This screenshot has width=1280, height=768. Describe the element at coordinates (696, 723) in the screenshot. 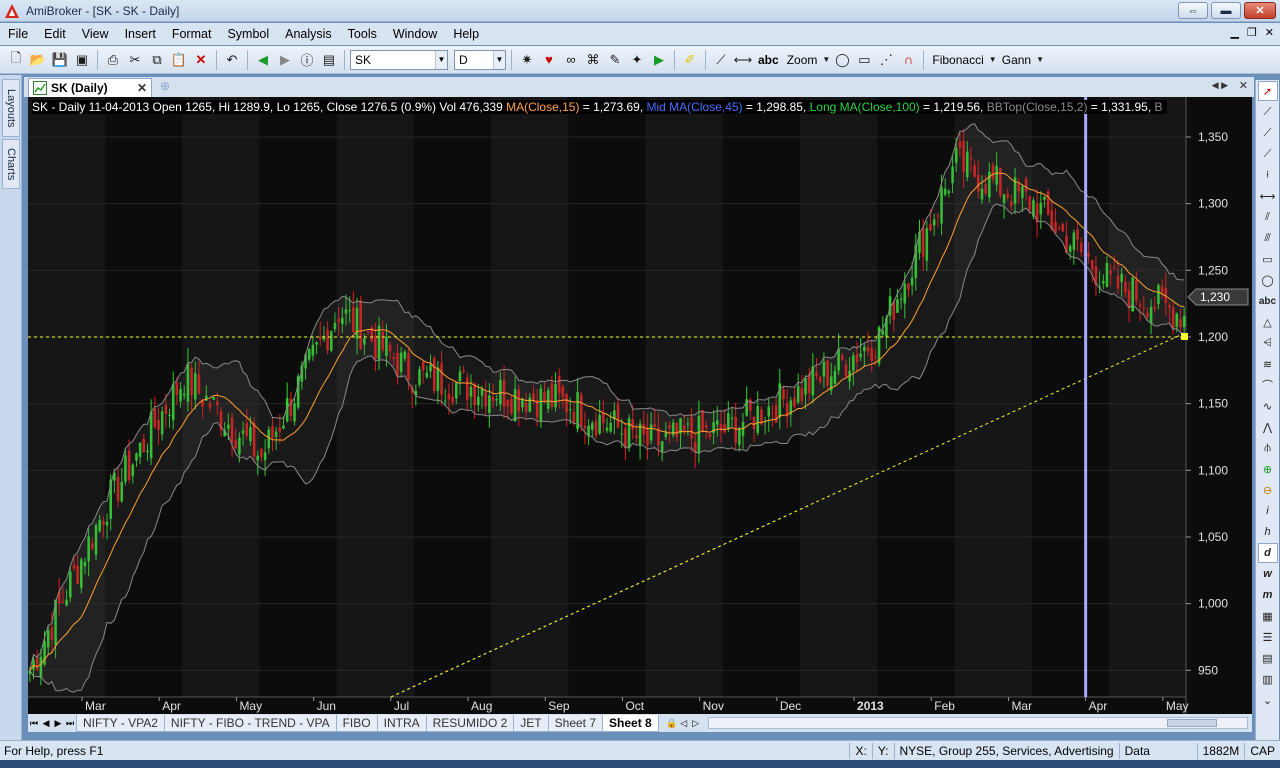

I see `scroll-right-icon: ▷` at that location.